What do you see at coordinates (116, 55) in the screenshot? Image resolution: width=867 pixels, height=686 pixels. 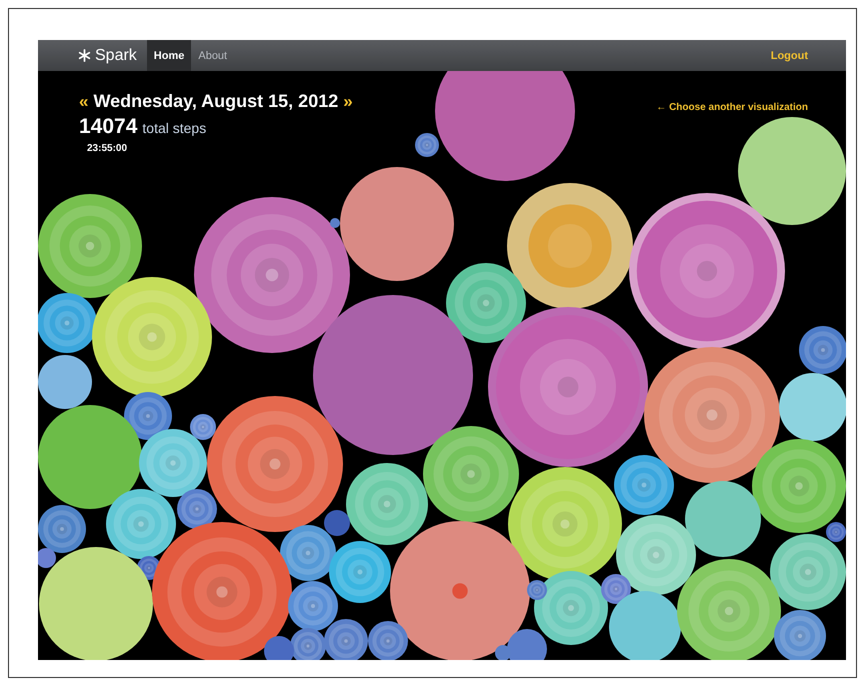 I see `brand-link: Spark` at bounding box center [116, 55].